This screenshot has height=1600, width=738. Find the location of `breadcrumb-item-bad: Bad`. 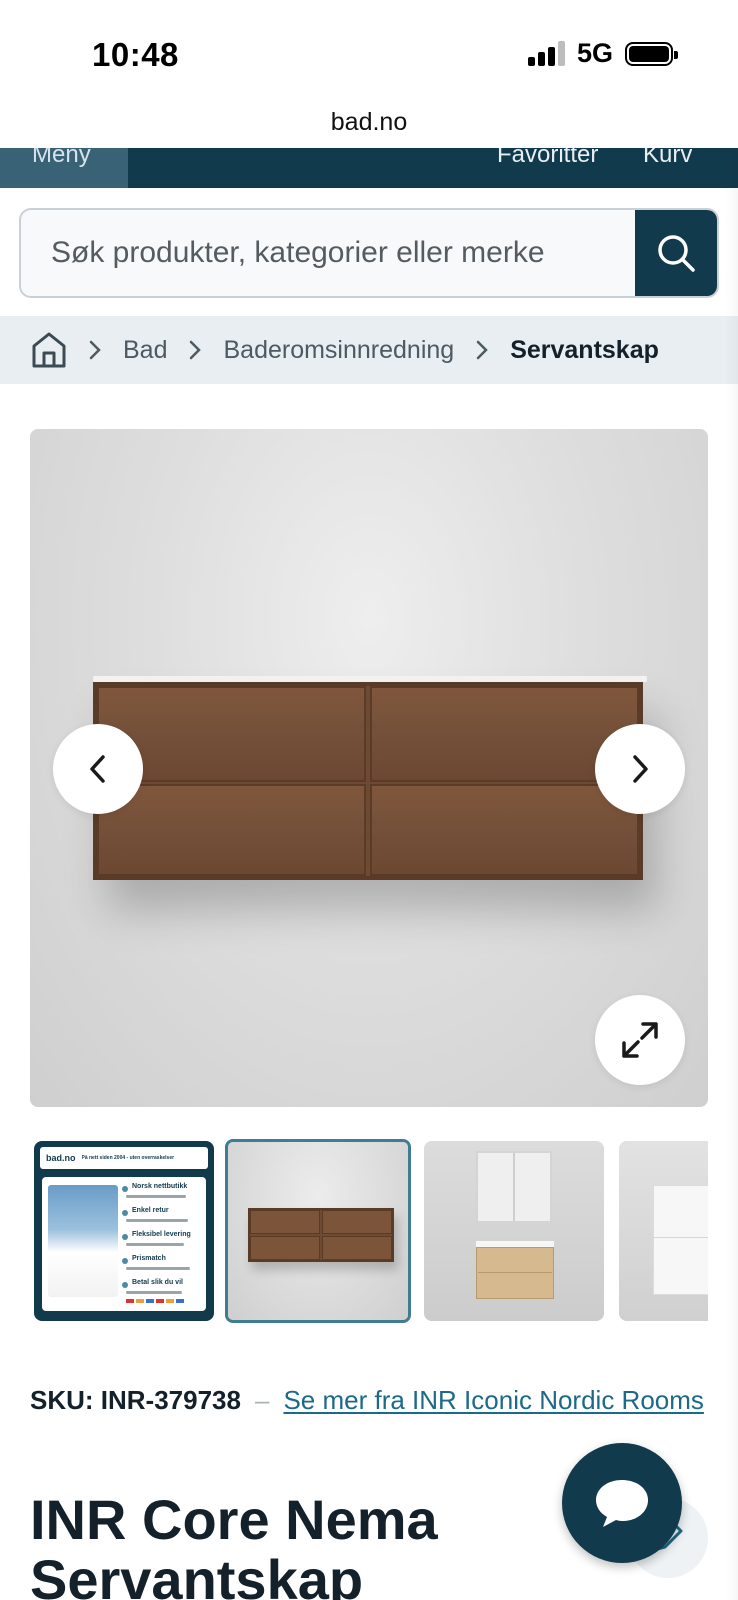

breadcrumb-item-bad: Bad is located at coordinates (145, 350).